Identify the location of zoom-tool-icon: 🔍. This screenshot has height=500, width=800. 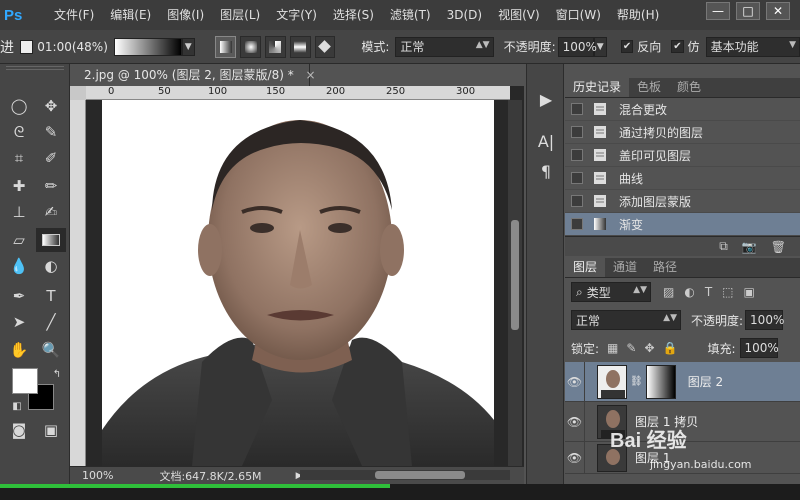
(51, 350).